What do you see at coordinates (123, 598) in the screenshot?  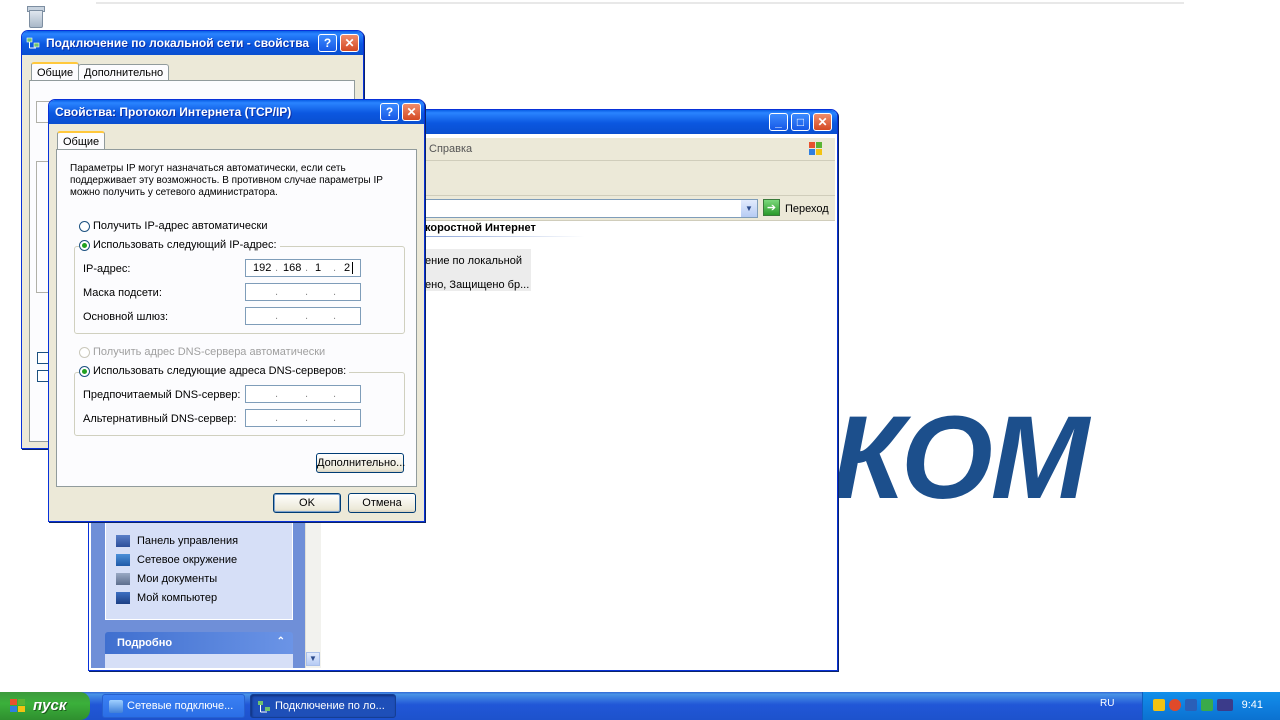 I see `my-computer-icon` at bounding box center [123, 598].